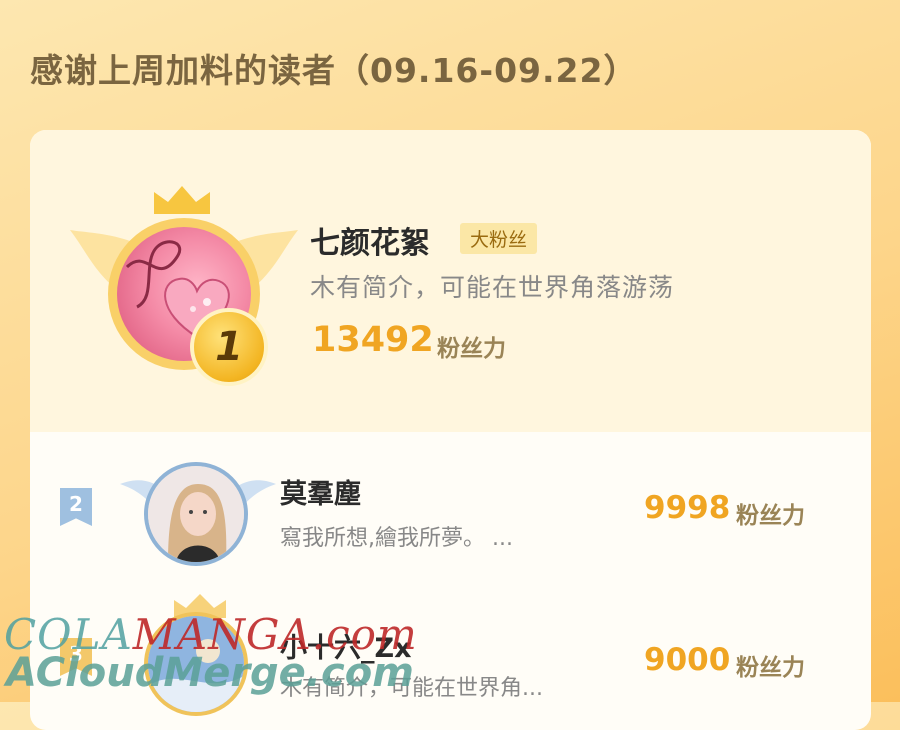  What do you see at coordinates (320, 491) in the screenshot?
I see `reader-name: 莫羣塵` at bounding box center [320, 491].